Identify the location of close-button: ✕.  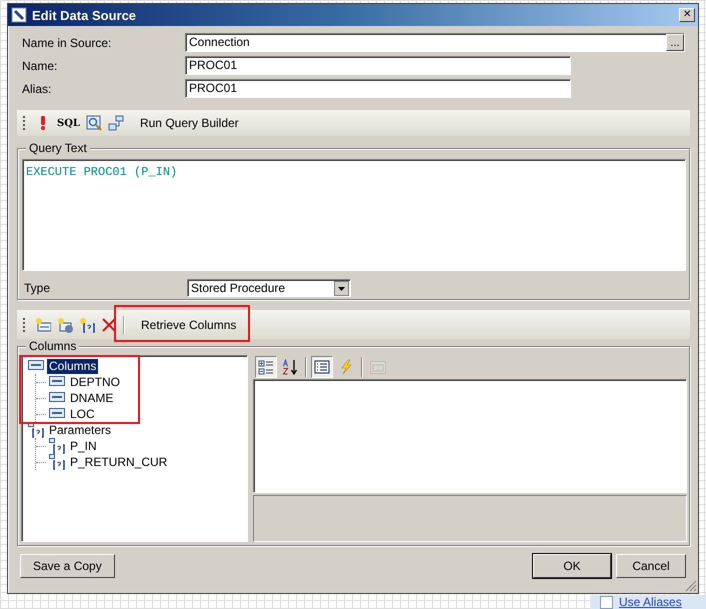
(687, 15).